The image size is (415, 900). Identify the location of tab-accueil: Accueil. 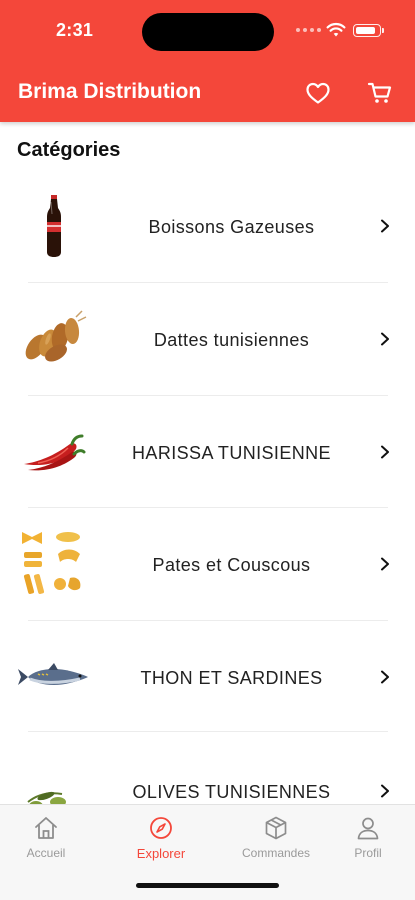
(46, 837).